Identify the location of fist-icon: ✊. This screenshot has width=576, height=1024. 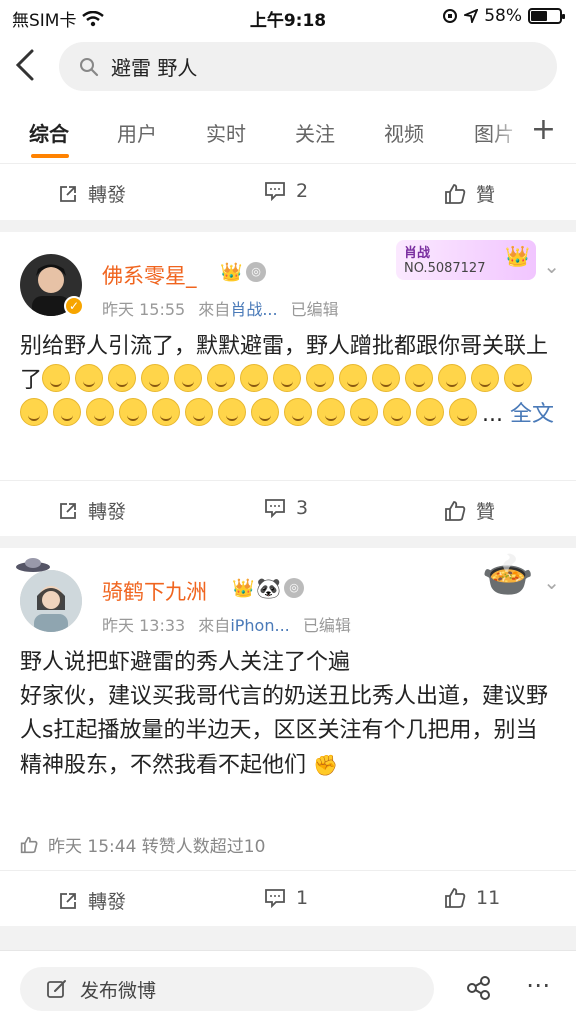
(325, 765).